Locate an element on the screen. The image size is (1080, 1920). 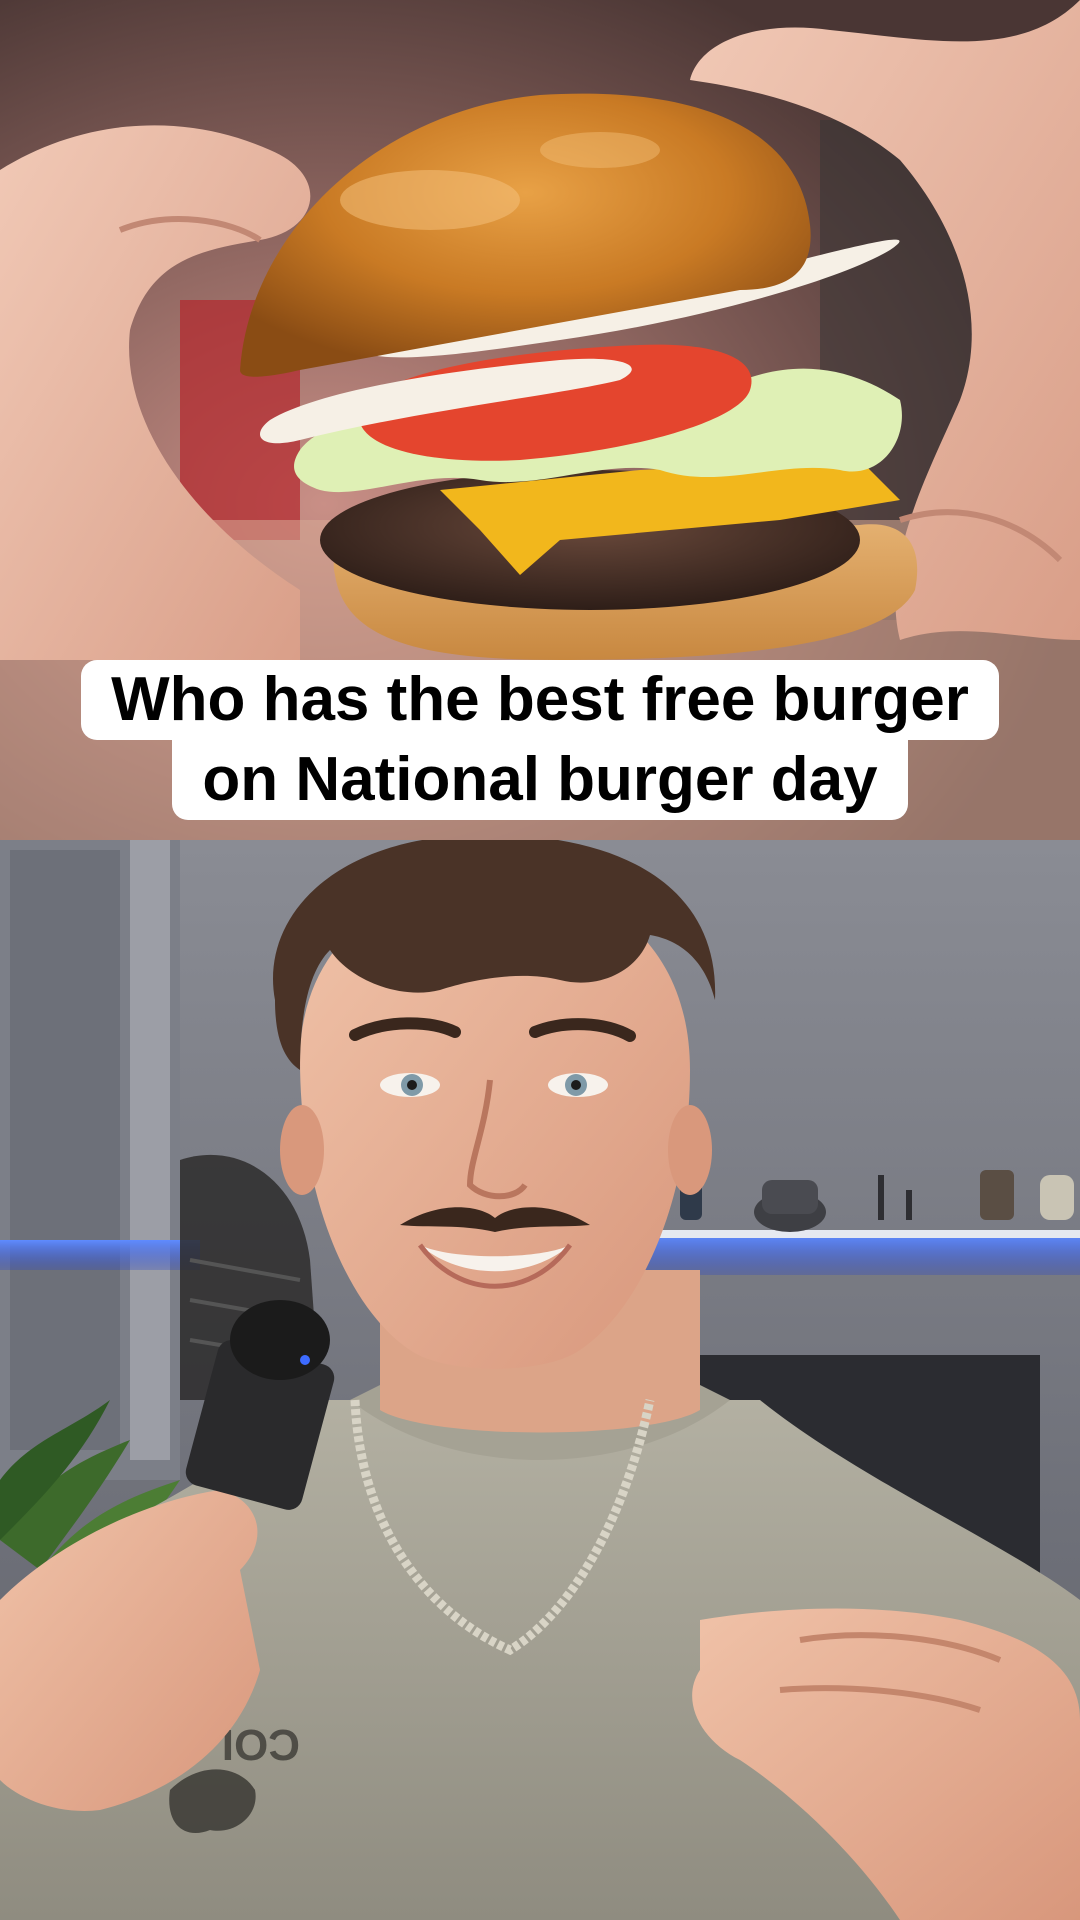
caption-line-1: Who has the best free burger is located at coordinates (540, 700).